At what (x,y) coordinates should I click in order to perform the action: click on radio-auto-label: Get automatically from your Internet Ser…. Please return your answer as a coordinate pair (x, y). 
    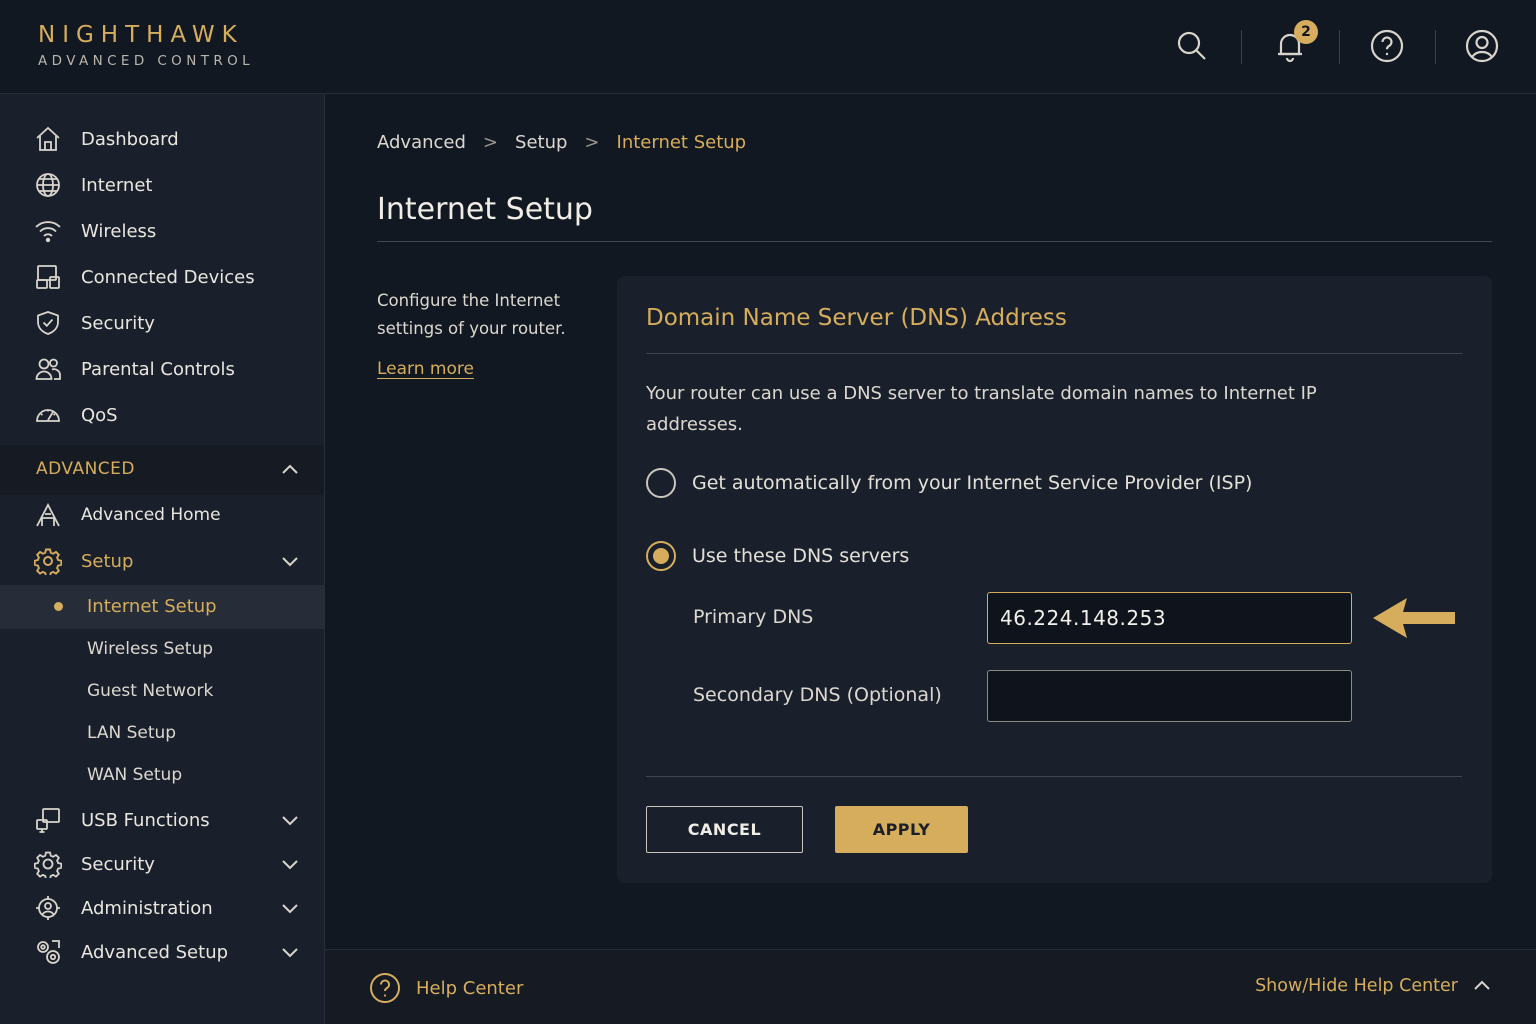
    Looking at the image, I should click on (972, 483).